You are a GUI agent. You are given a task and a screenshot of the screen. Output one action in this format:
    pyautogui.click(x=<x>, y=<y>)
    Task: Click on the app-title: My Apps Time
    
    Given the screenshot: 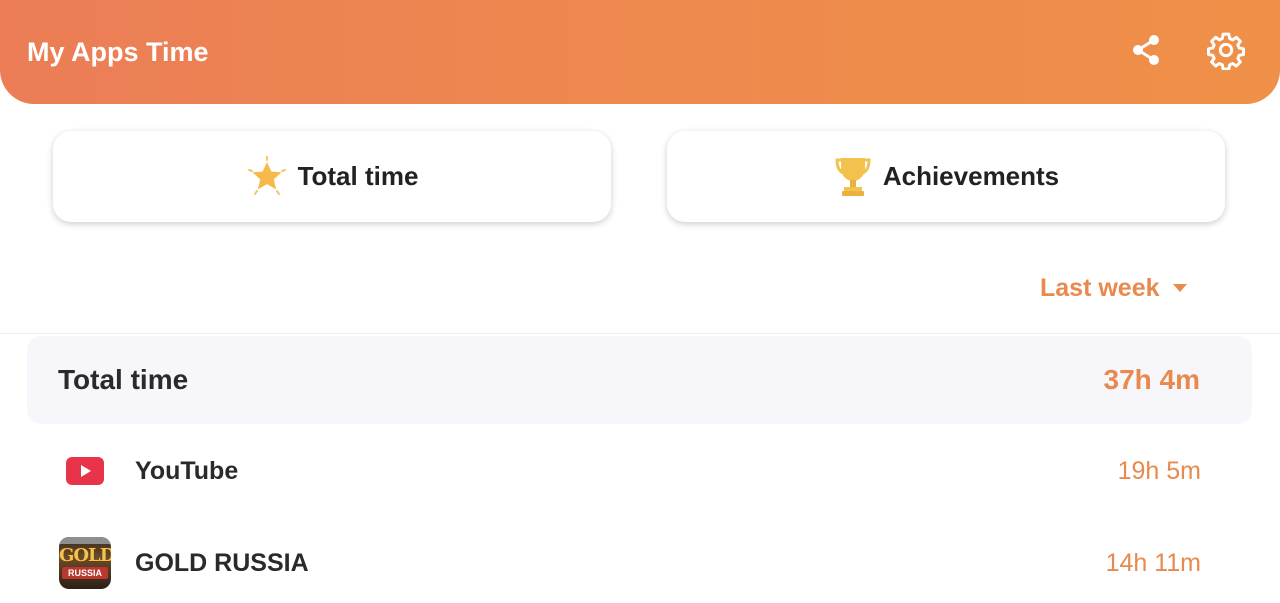 What is the action you would take?
    pyautogui.click(x=118, y=52)
    